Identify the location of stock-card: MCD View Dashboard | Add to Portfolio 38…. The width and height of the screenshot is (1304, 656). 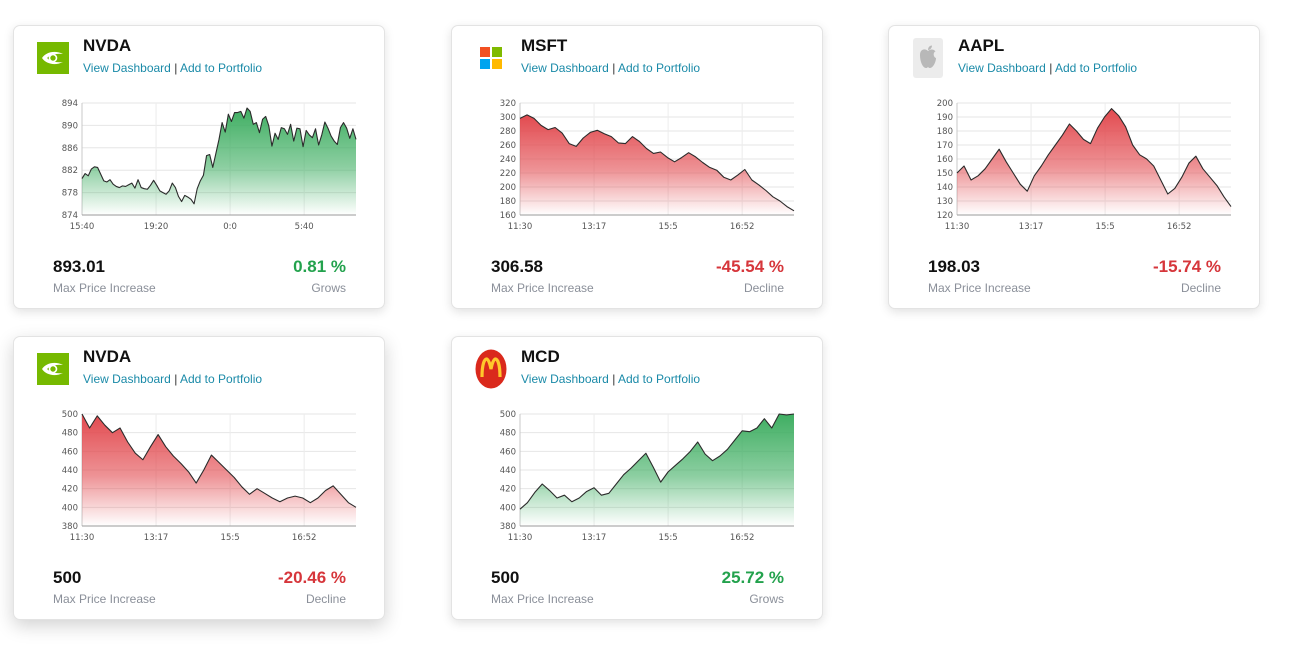
(637, 478).